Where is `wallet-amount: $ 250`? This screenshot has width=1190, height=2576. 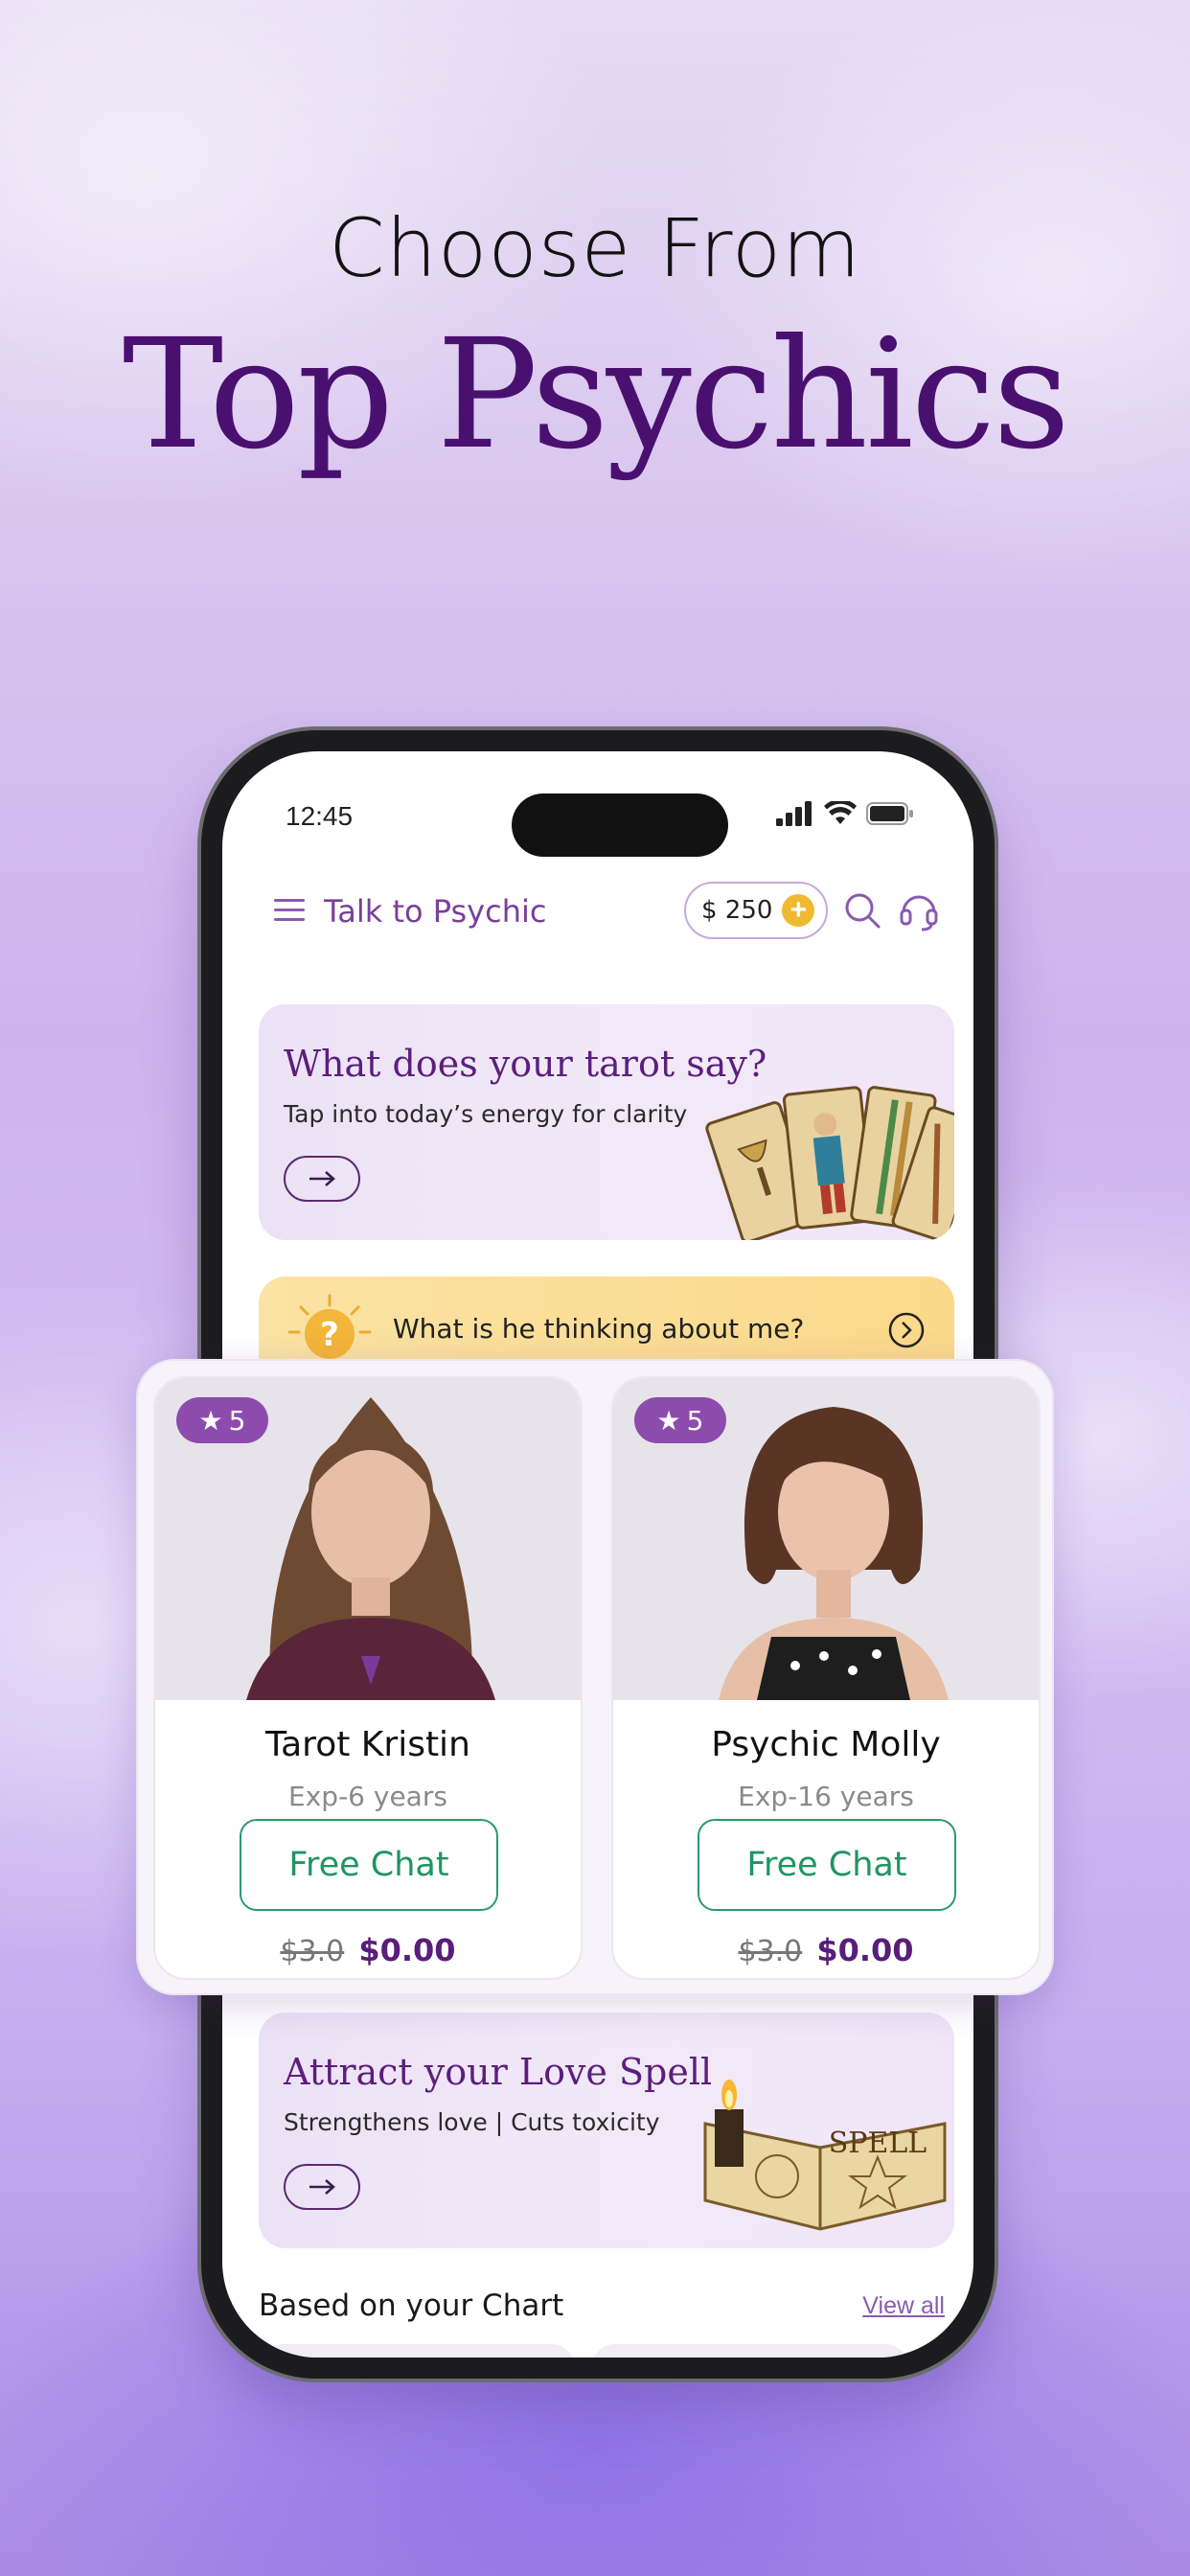 wallet-amount: $ 250 is located at coordinates (737, 910).